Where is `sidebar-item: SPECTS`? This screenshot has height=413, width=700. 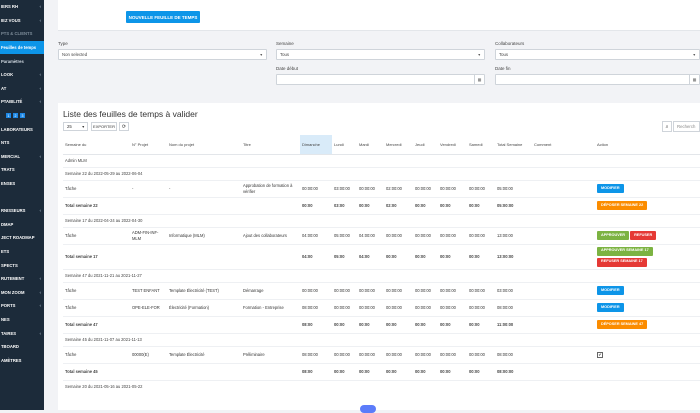 sidebar-item: SPECTS is located at coordinates (22, 265).